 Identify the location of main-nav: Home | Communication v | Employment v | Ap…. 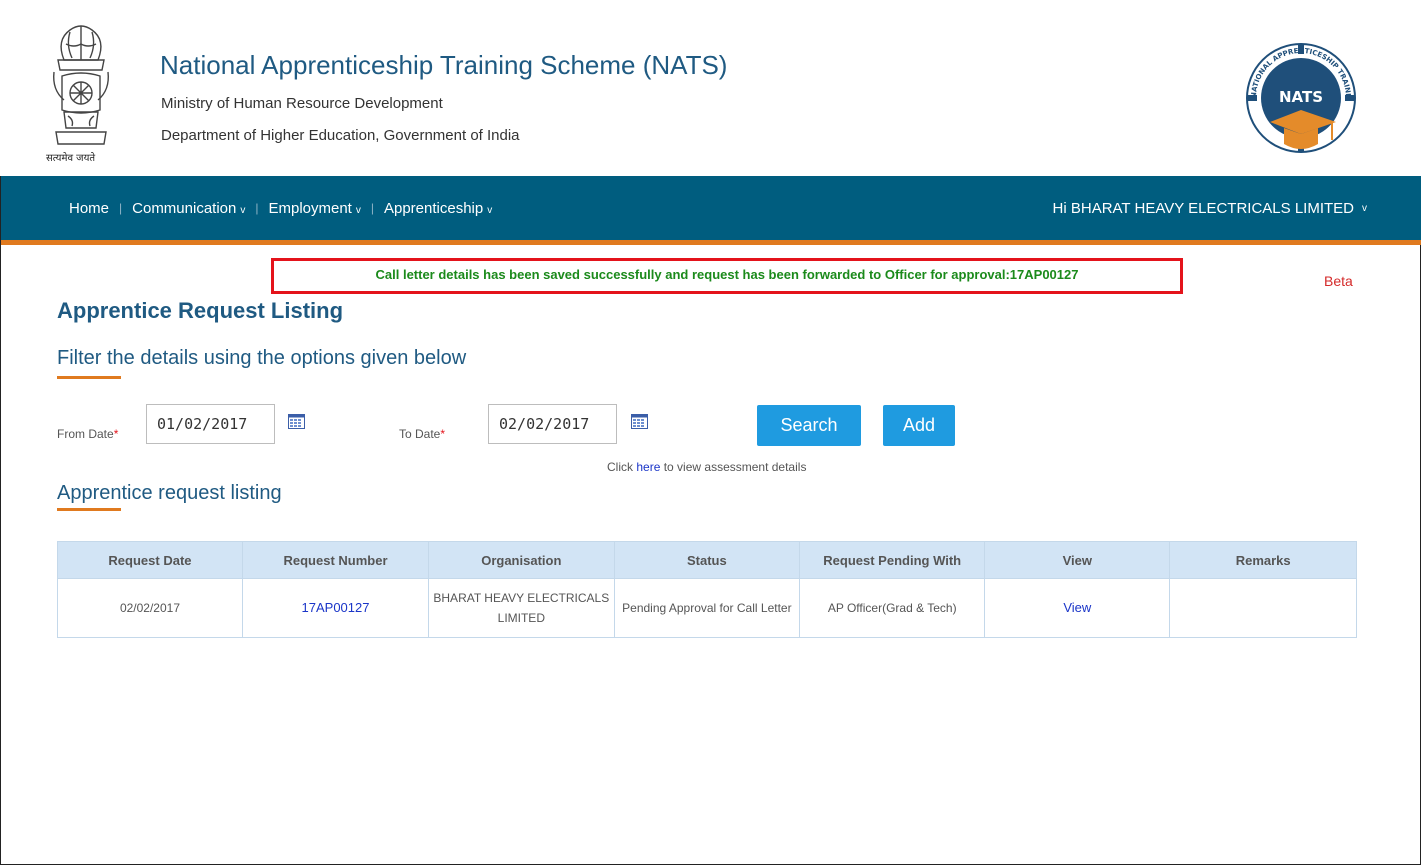
(711, 208).